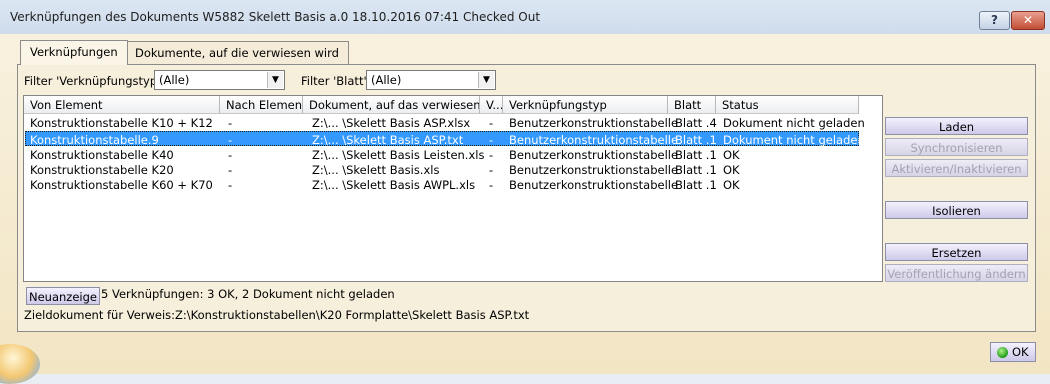 The width and height of the screenshot is (1050, 384). Describe the element at coordinates (956, 147) in the screenshot. I see `synchronisieren-button: Synchronisieren` at that location.